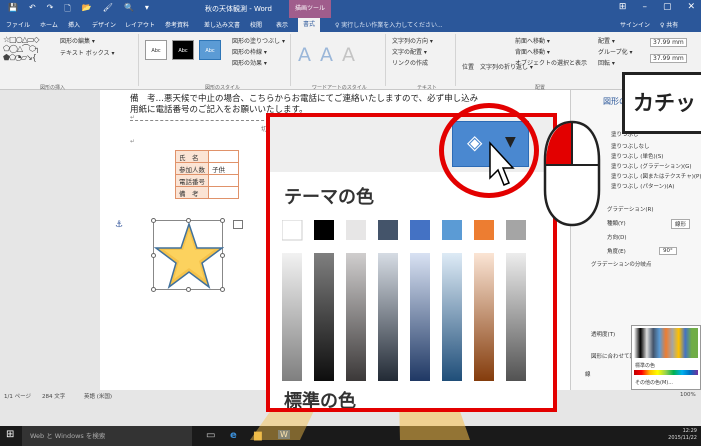 The width and height of the screenshot is (701, 446). I want to click on selected-star-shape, so click(188, 255).